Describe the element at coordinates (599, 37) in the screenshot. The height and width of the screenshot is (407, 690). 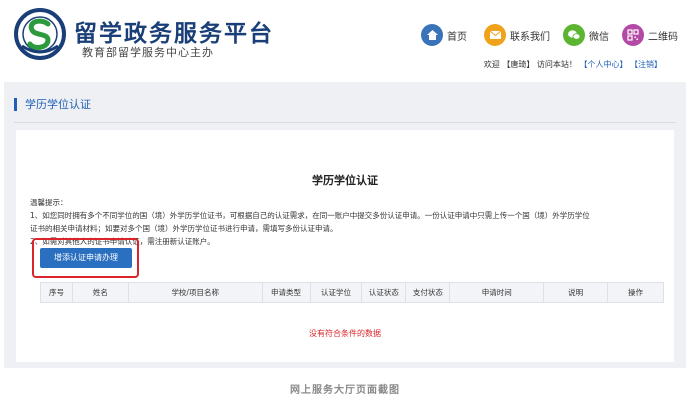
I see `nav-label-wechat: 微信` at that location.